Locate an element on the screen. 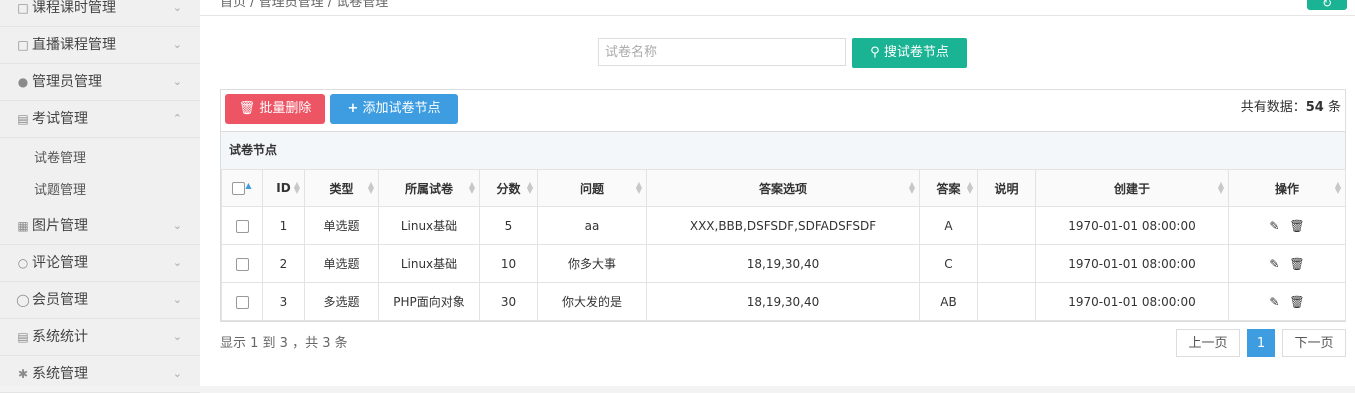 The image size is (1355, 393). cell-id: 3 is located at coordinates (283, 301).